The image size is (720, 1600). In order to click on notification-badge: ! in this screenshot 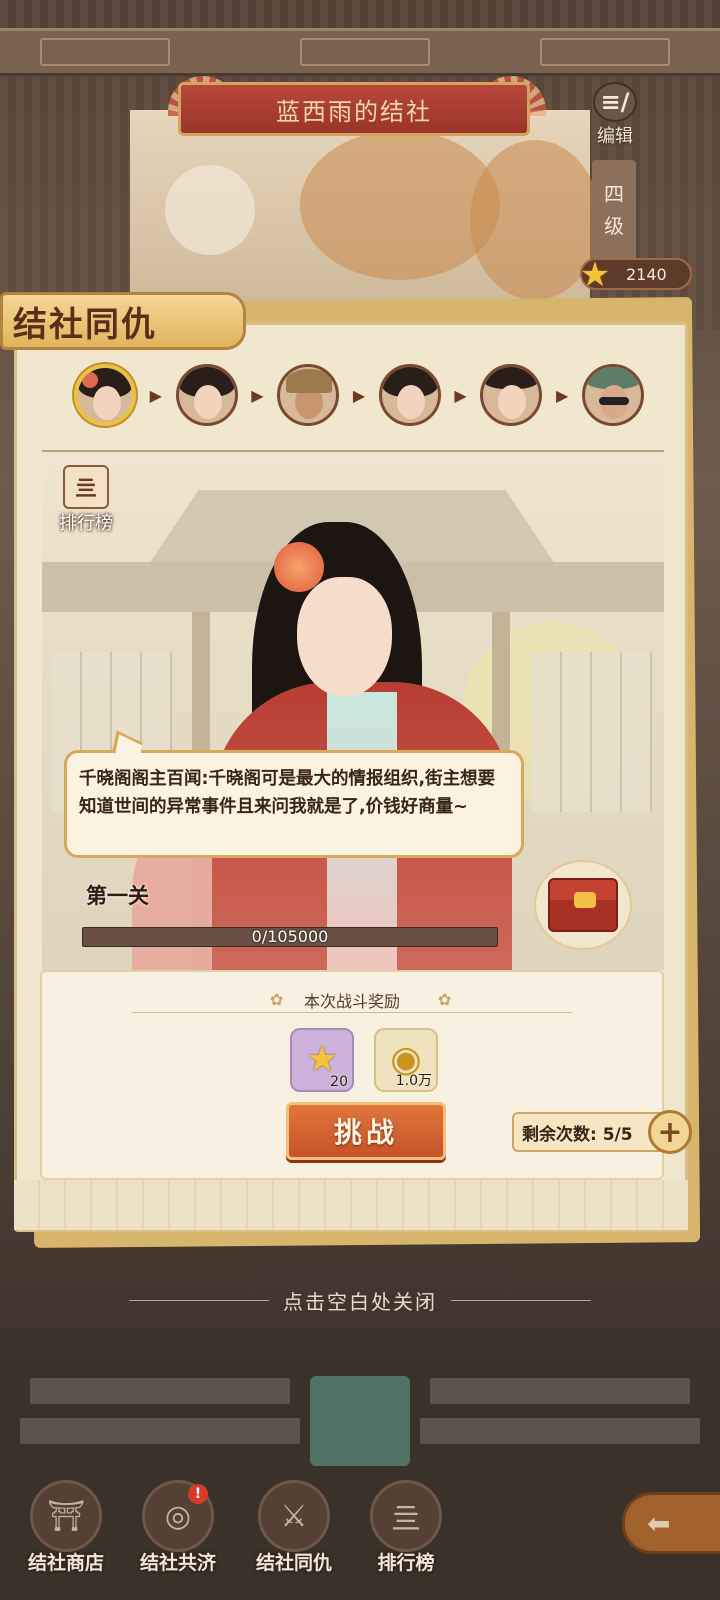, I will do `click(198, 1494)`.